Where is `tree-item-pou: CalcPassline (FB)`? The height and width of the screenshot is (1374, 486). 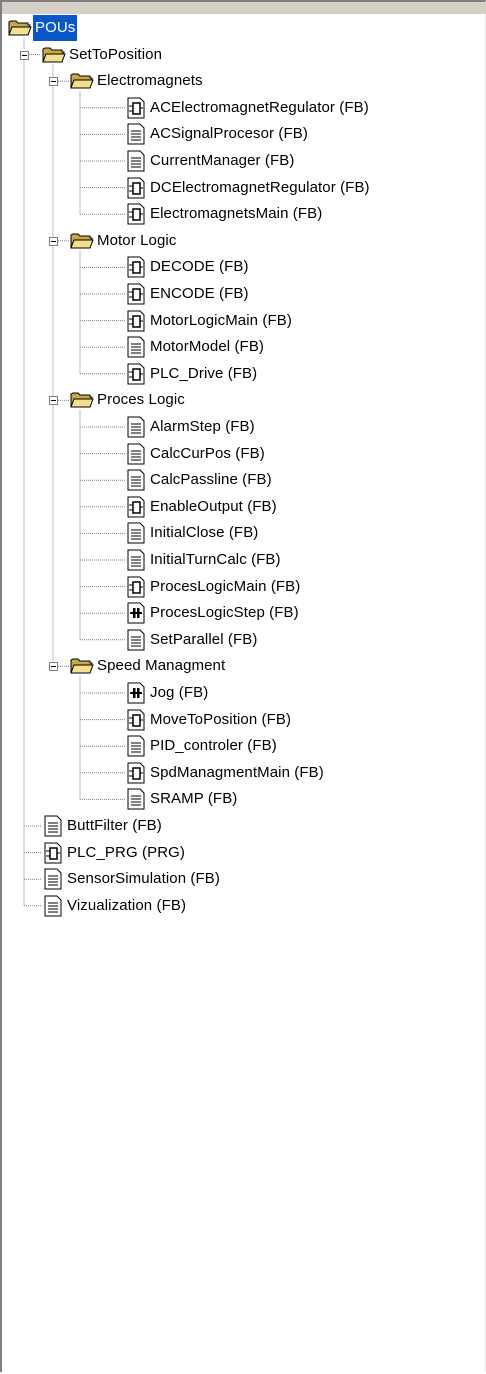
tree-item-pou: CalcPassline (FB) is located at coordinates (245, 480).